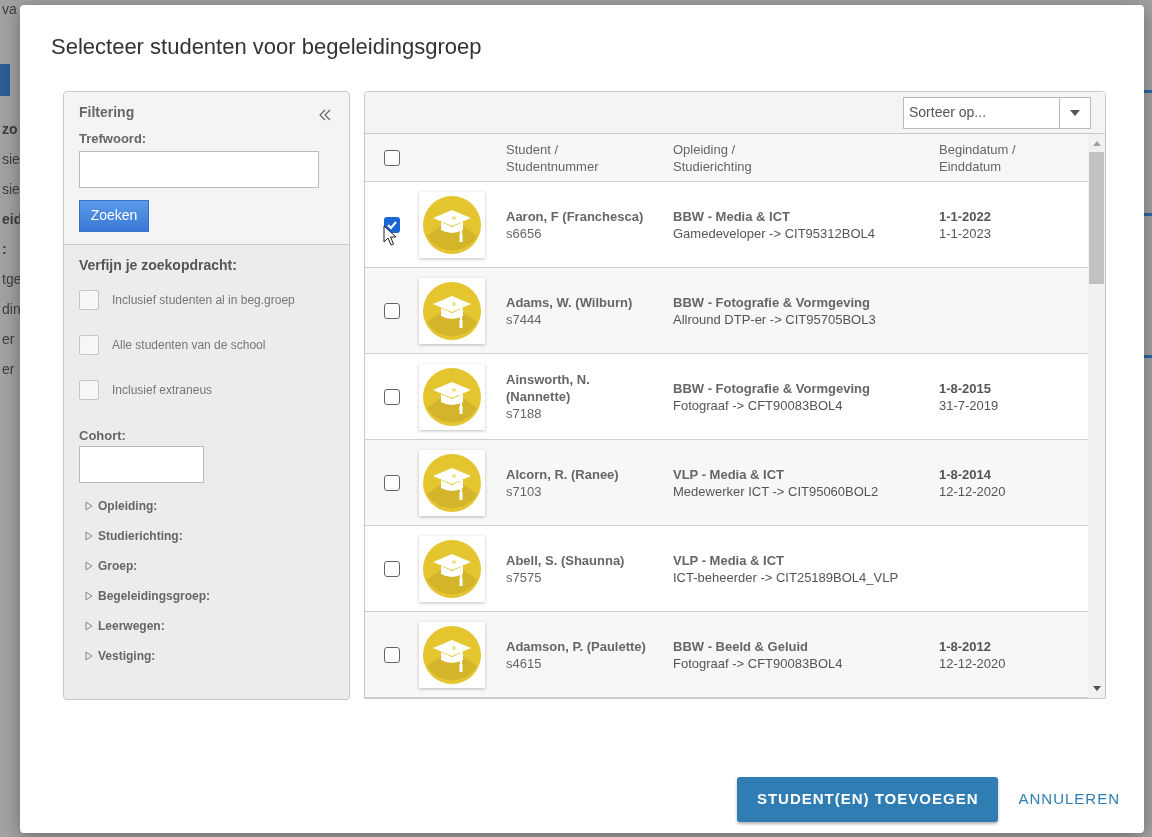  What do you see at coordinates (786, 577) in the screenshot?
I see `study-direction: ICT-beheerder -> CIT25189BOL4_VLP` at bounding box center [786, 577].